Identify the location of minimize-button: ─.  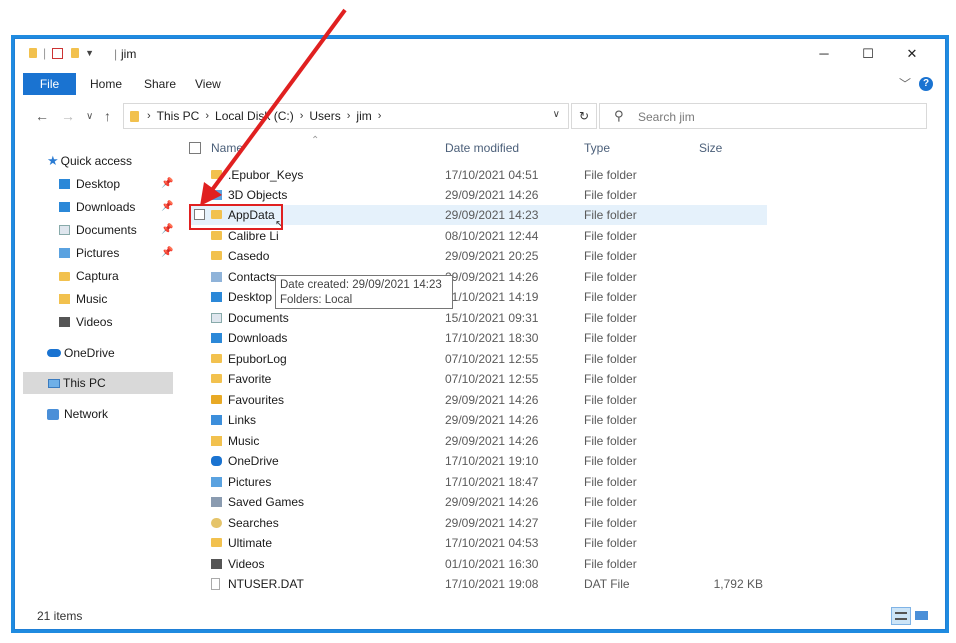
(824, 54).